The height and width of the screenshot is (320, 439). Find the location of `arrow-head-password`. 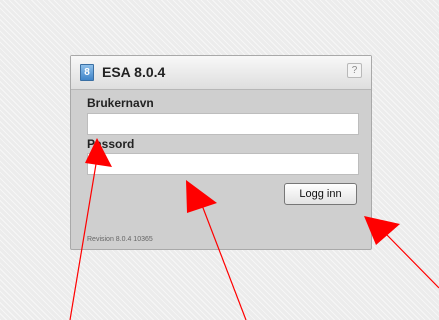

arrow-head-password is located at coordinates (201, 196).